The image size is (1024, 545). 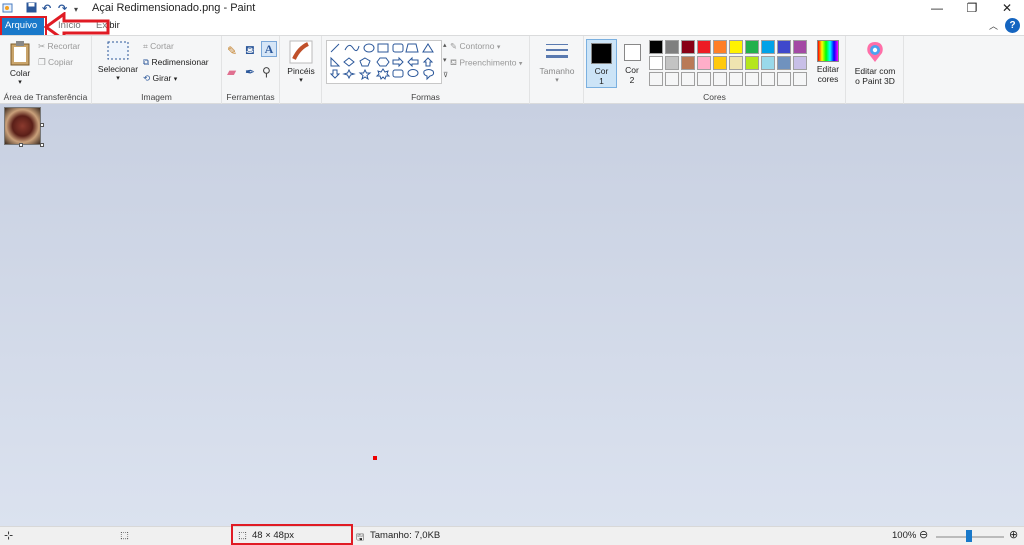 What do you see at coordinates (232, 51) in the screenshot?
I see `pencil-icon: ✎` at bounding box center [232, 51].